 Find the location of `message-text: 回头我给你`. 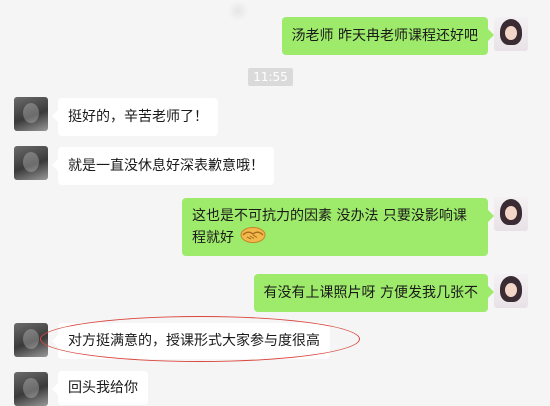

message-text: 回头我给你 is located at coordinates (103, 388).